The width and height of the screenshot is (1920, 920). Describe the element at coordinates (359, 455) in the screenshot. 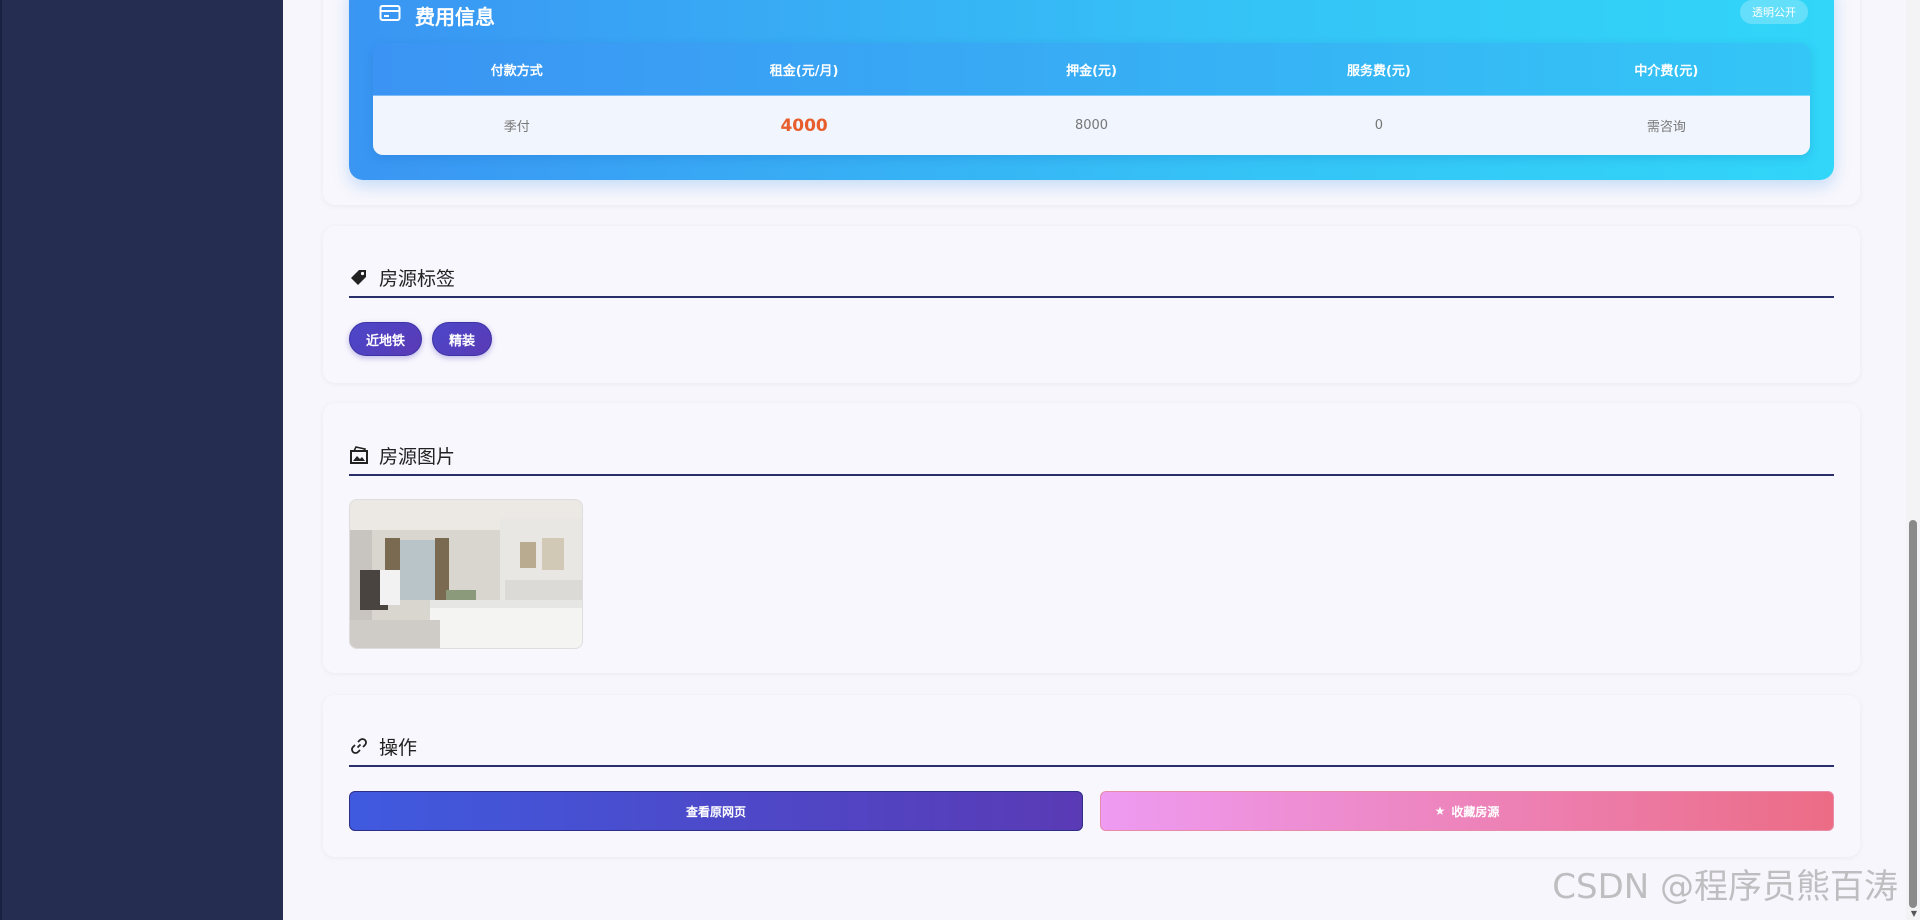

I see `photo-icon` at that location.